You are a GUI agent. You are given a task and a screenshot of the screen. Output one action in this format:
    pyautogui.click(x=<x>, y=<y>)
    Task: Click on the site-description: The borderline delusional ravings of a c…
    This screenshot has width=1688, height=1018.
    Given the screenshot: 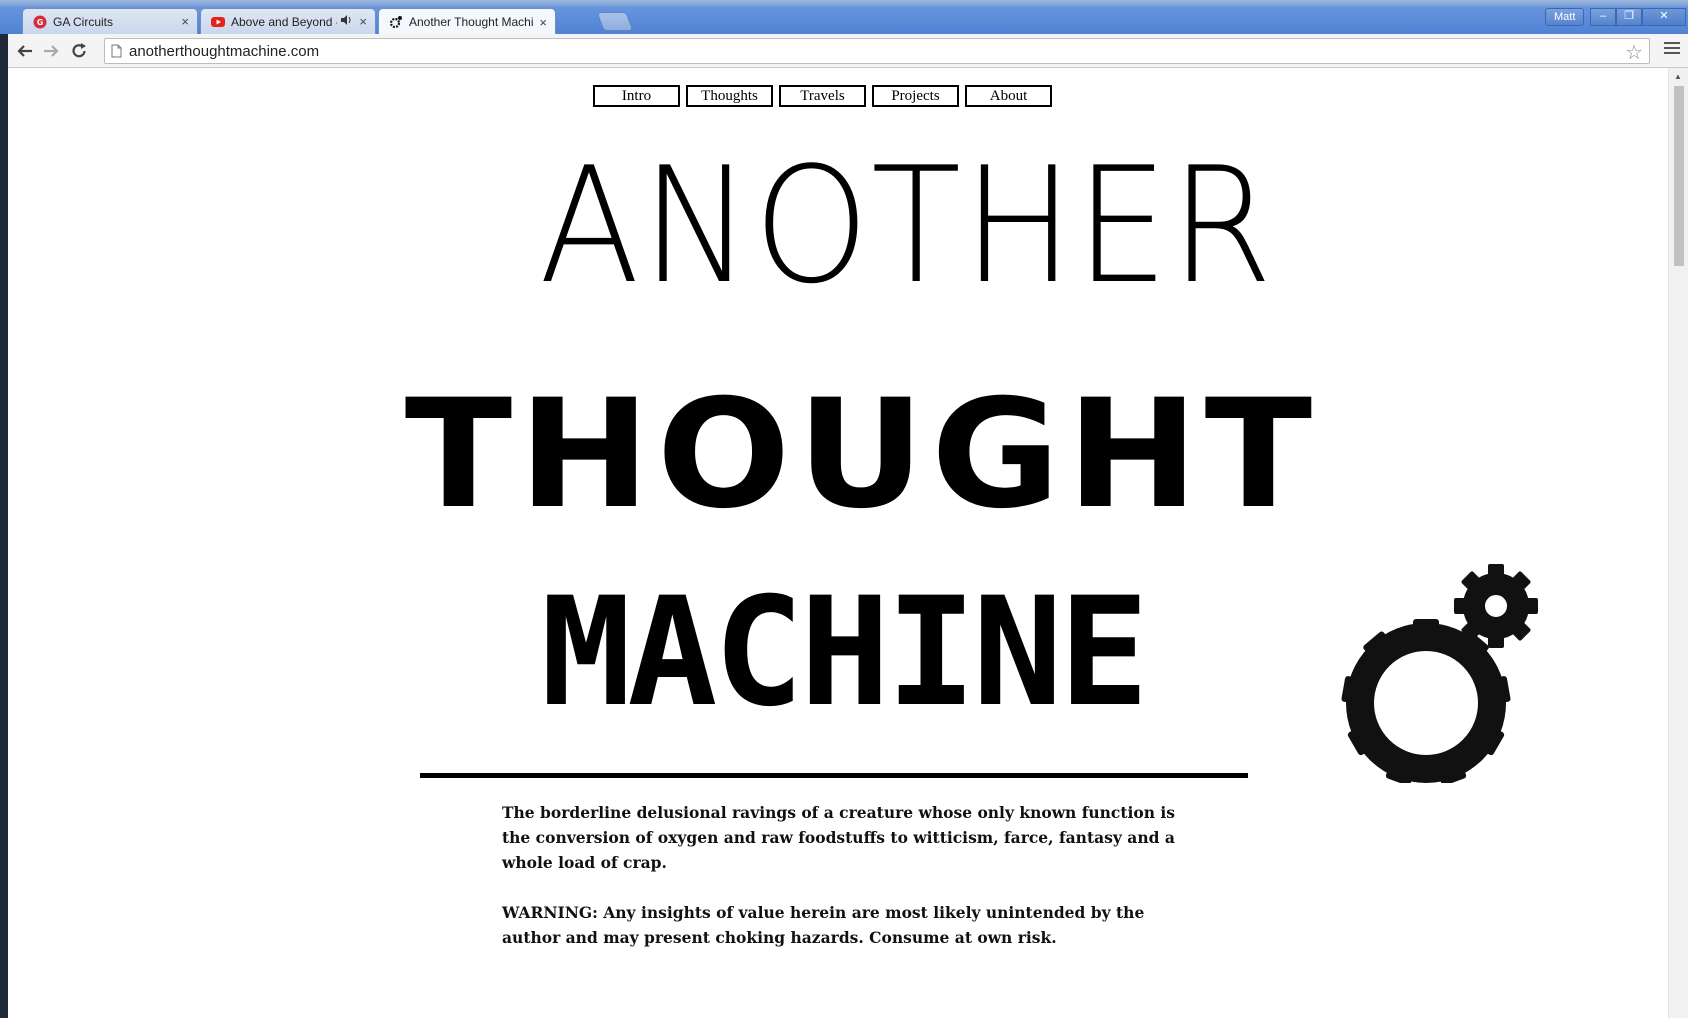 What is the action you would take?
    pyautogui.click(x=842, y=887)
    